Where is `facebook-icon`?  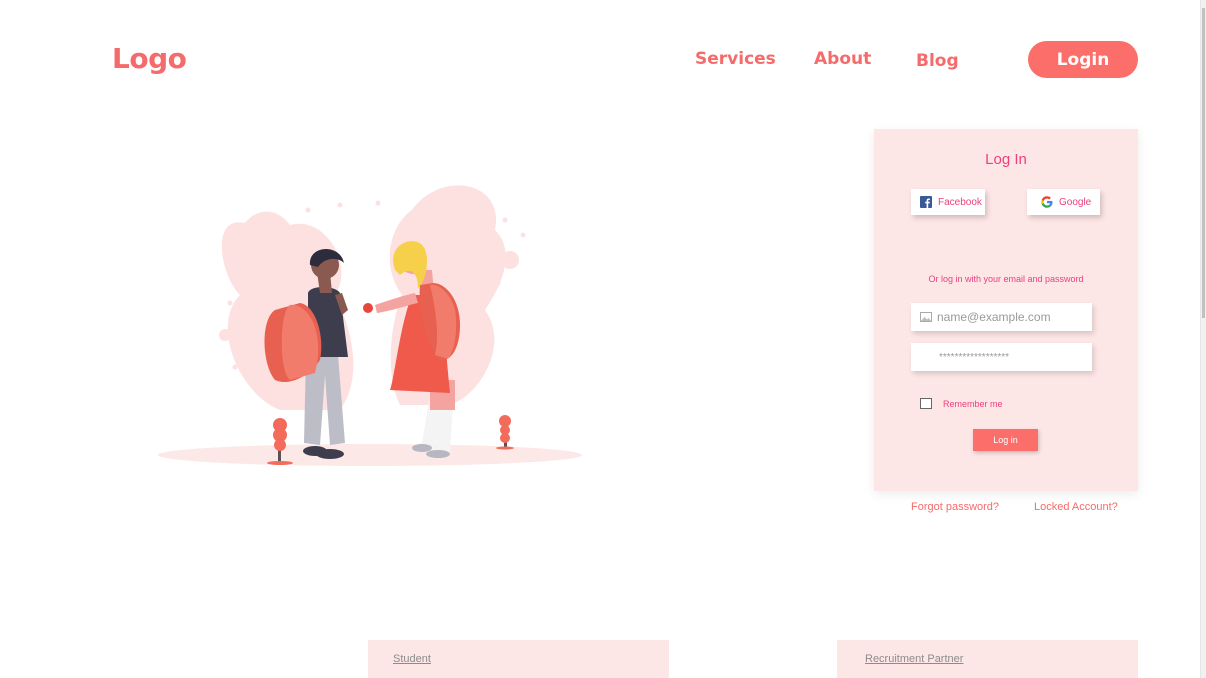
facebook-icon is located at coordinates (926, 202).